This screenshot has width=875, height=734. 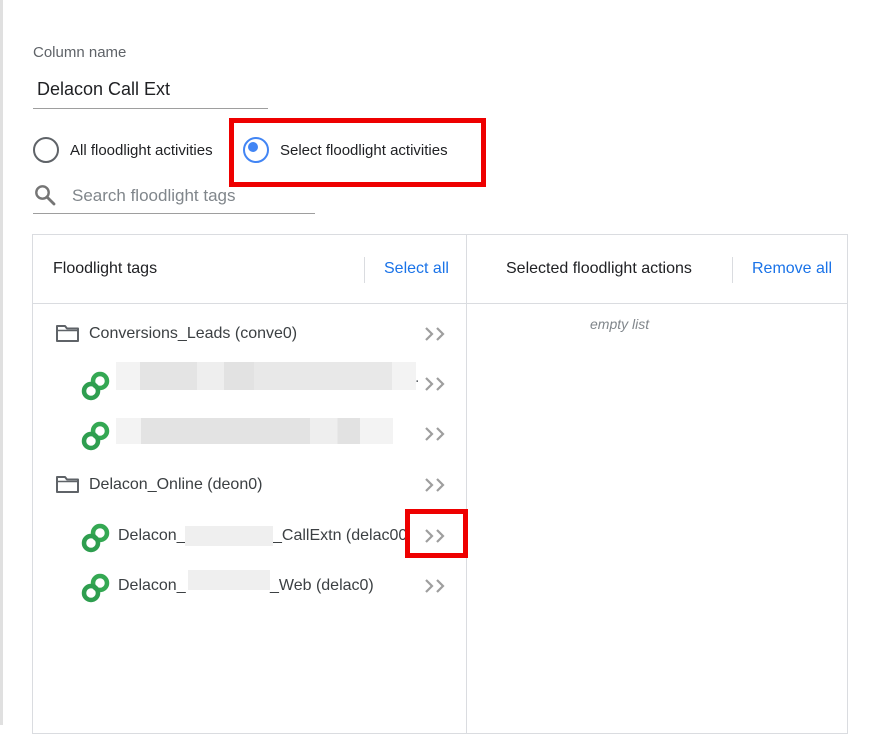 I want to click on tag-row-delacon-web: Delacon_ _Web (delac0), so click(x=249, y=587).